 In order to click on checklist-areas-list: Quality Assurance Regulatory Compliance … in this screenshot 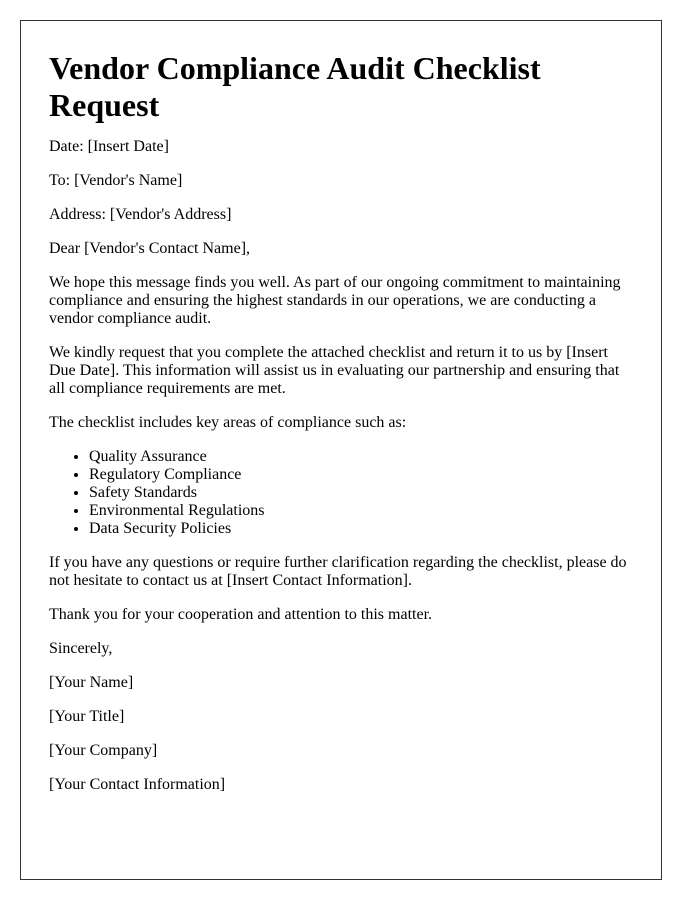, I will do `click(340, 493)`.